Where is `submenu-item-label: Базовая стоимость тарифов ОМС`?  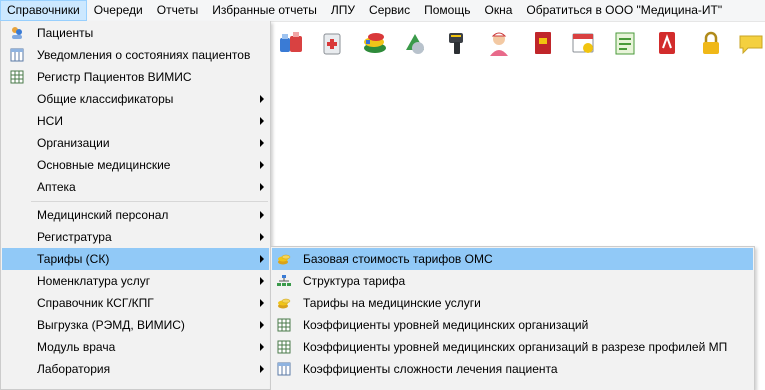
submenu-item-label: Базовая стоимость тарифов ОМС is located at coordinates (398, 259).